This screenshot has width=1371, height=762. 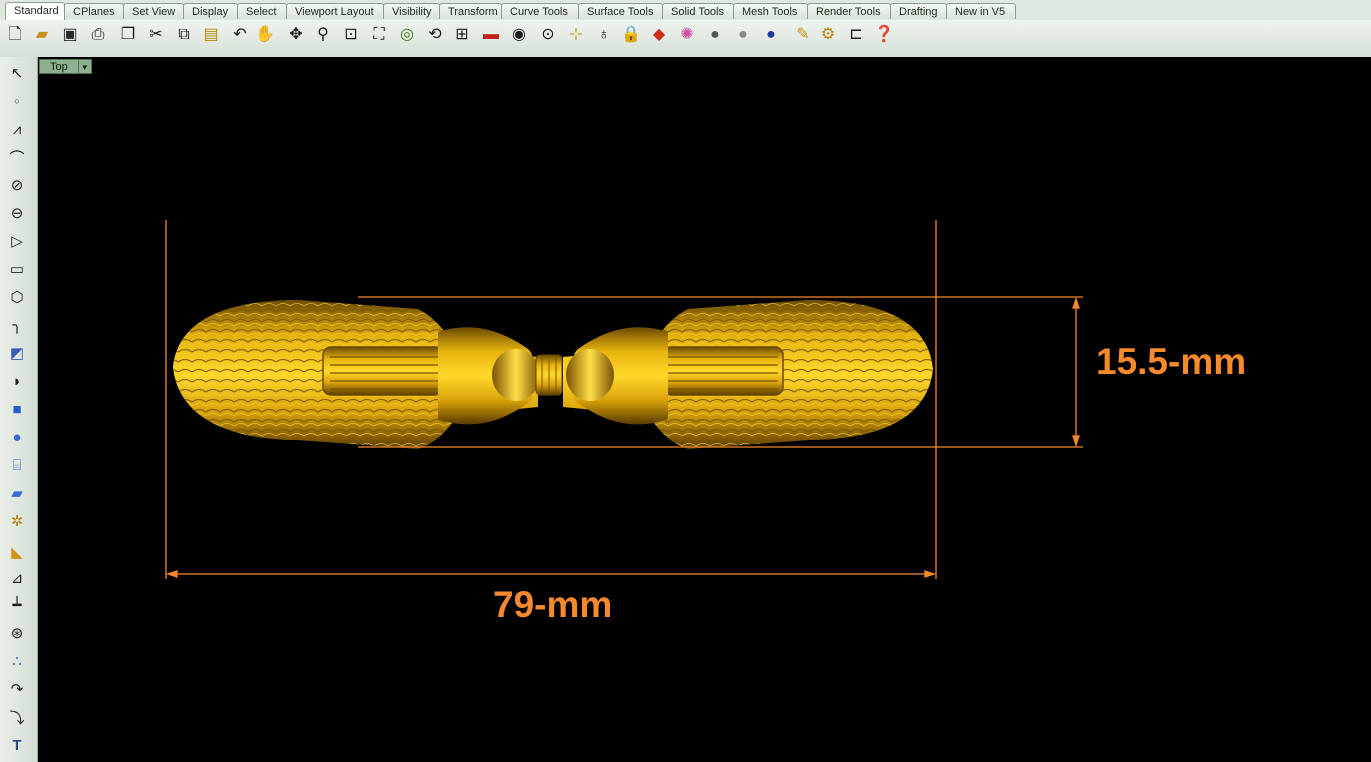 What do you see at coordinates (17, 101) in the screenshot?
I see `point-icon: ○` at bounding box center [17, 101].